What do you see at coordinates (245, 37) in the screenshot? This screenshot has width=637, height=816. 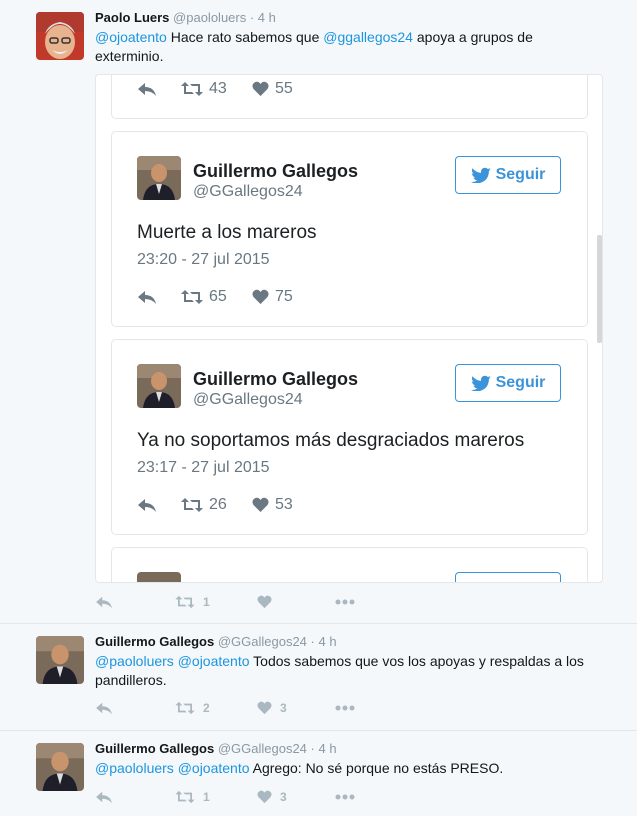 I see `tweet-text-part: Hace rato sabemos que` at bounding box center [245, 37].